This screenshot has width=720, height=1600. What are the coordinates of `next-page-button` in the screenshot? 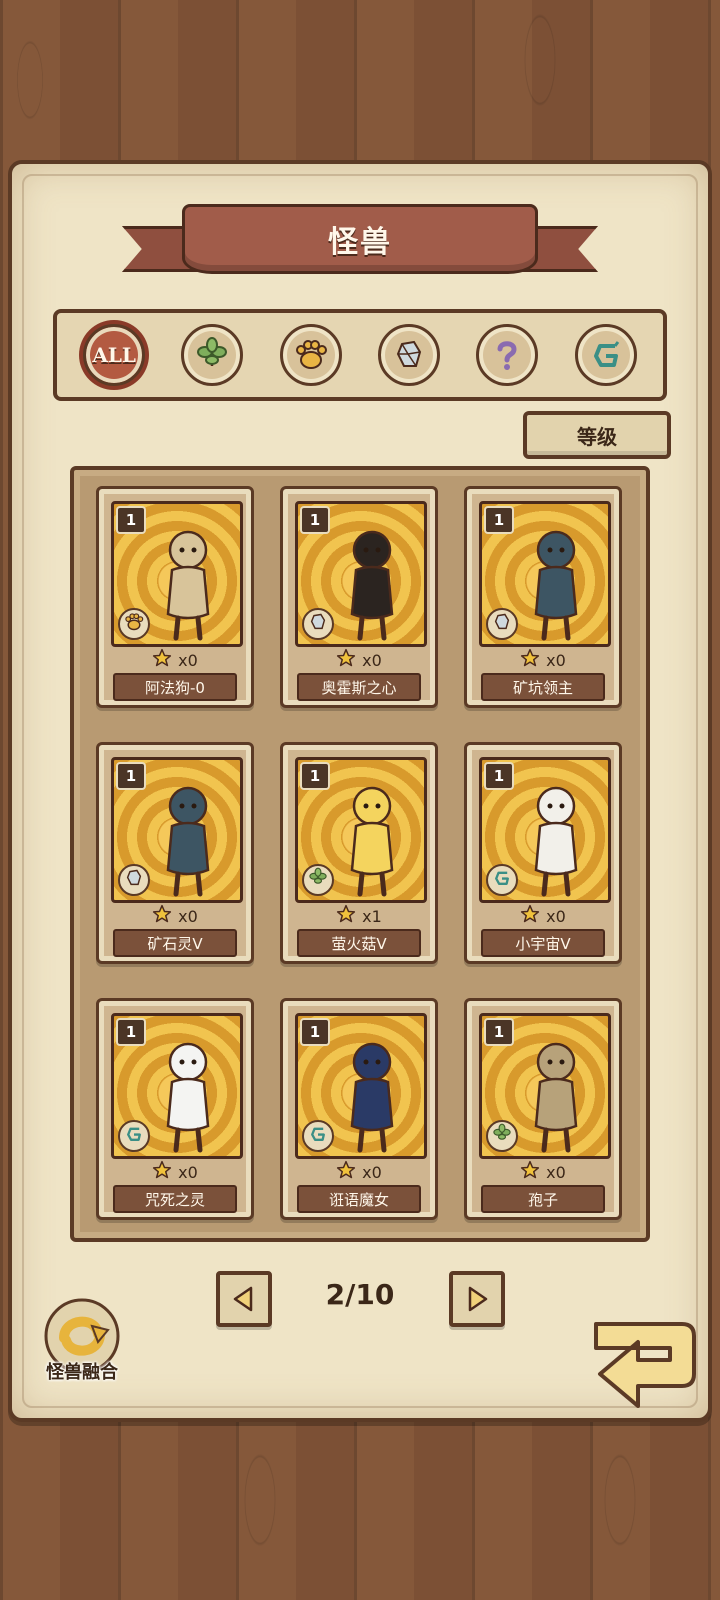 It's located at (477, 1299).